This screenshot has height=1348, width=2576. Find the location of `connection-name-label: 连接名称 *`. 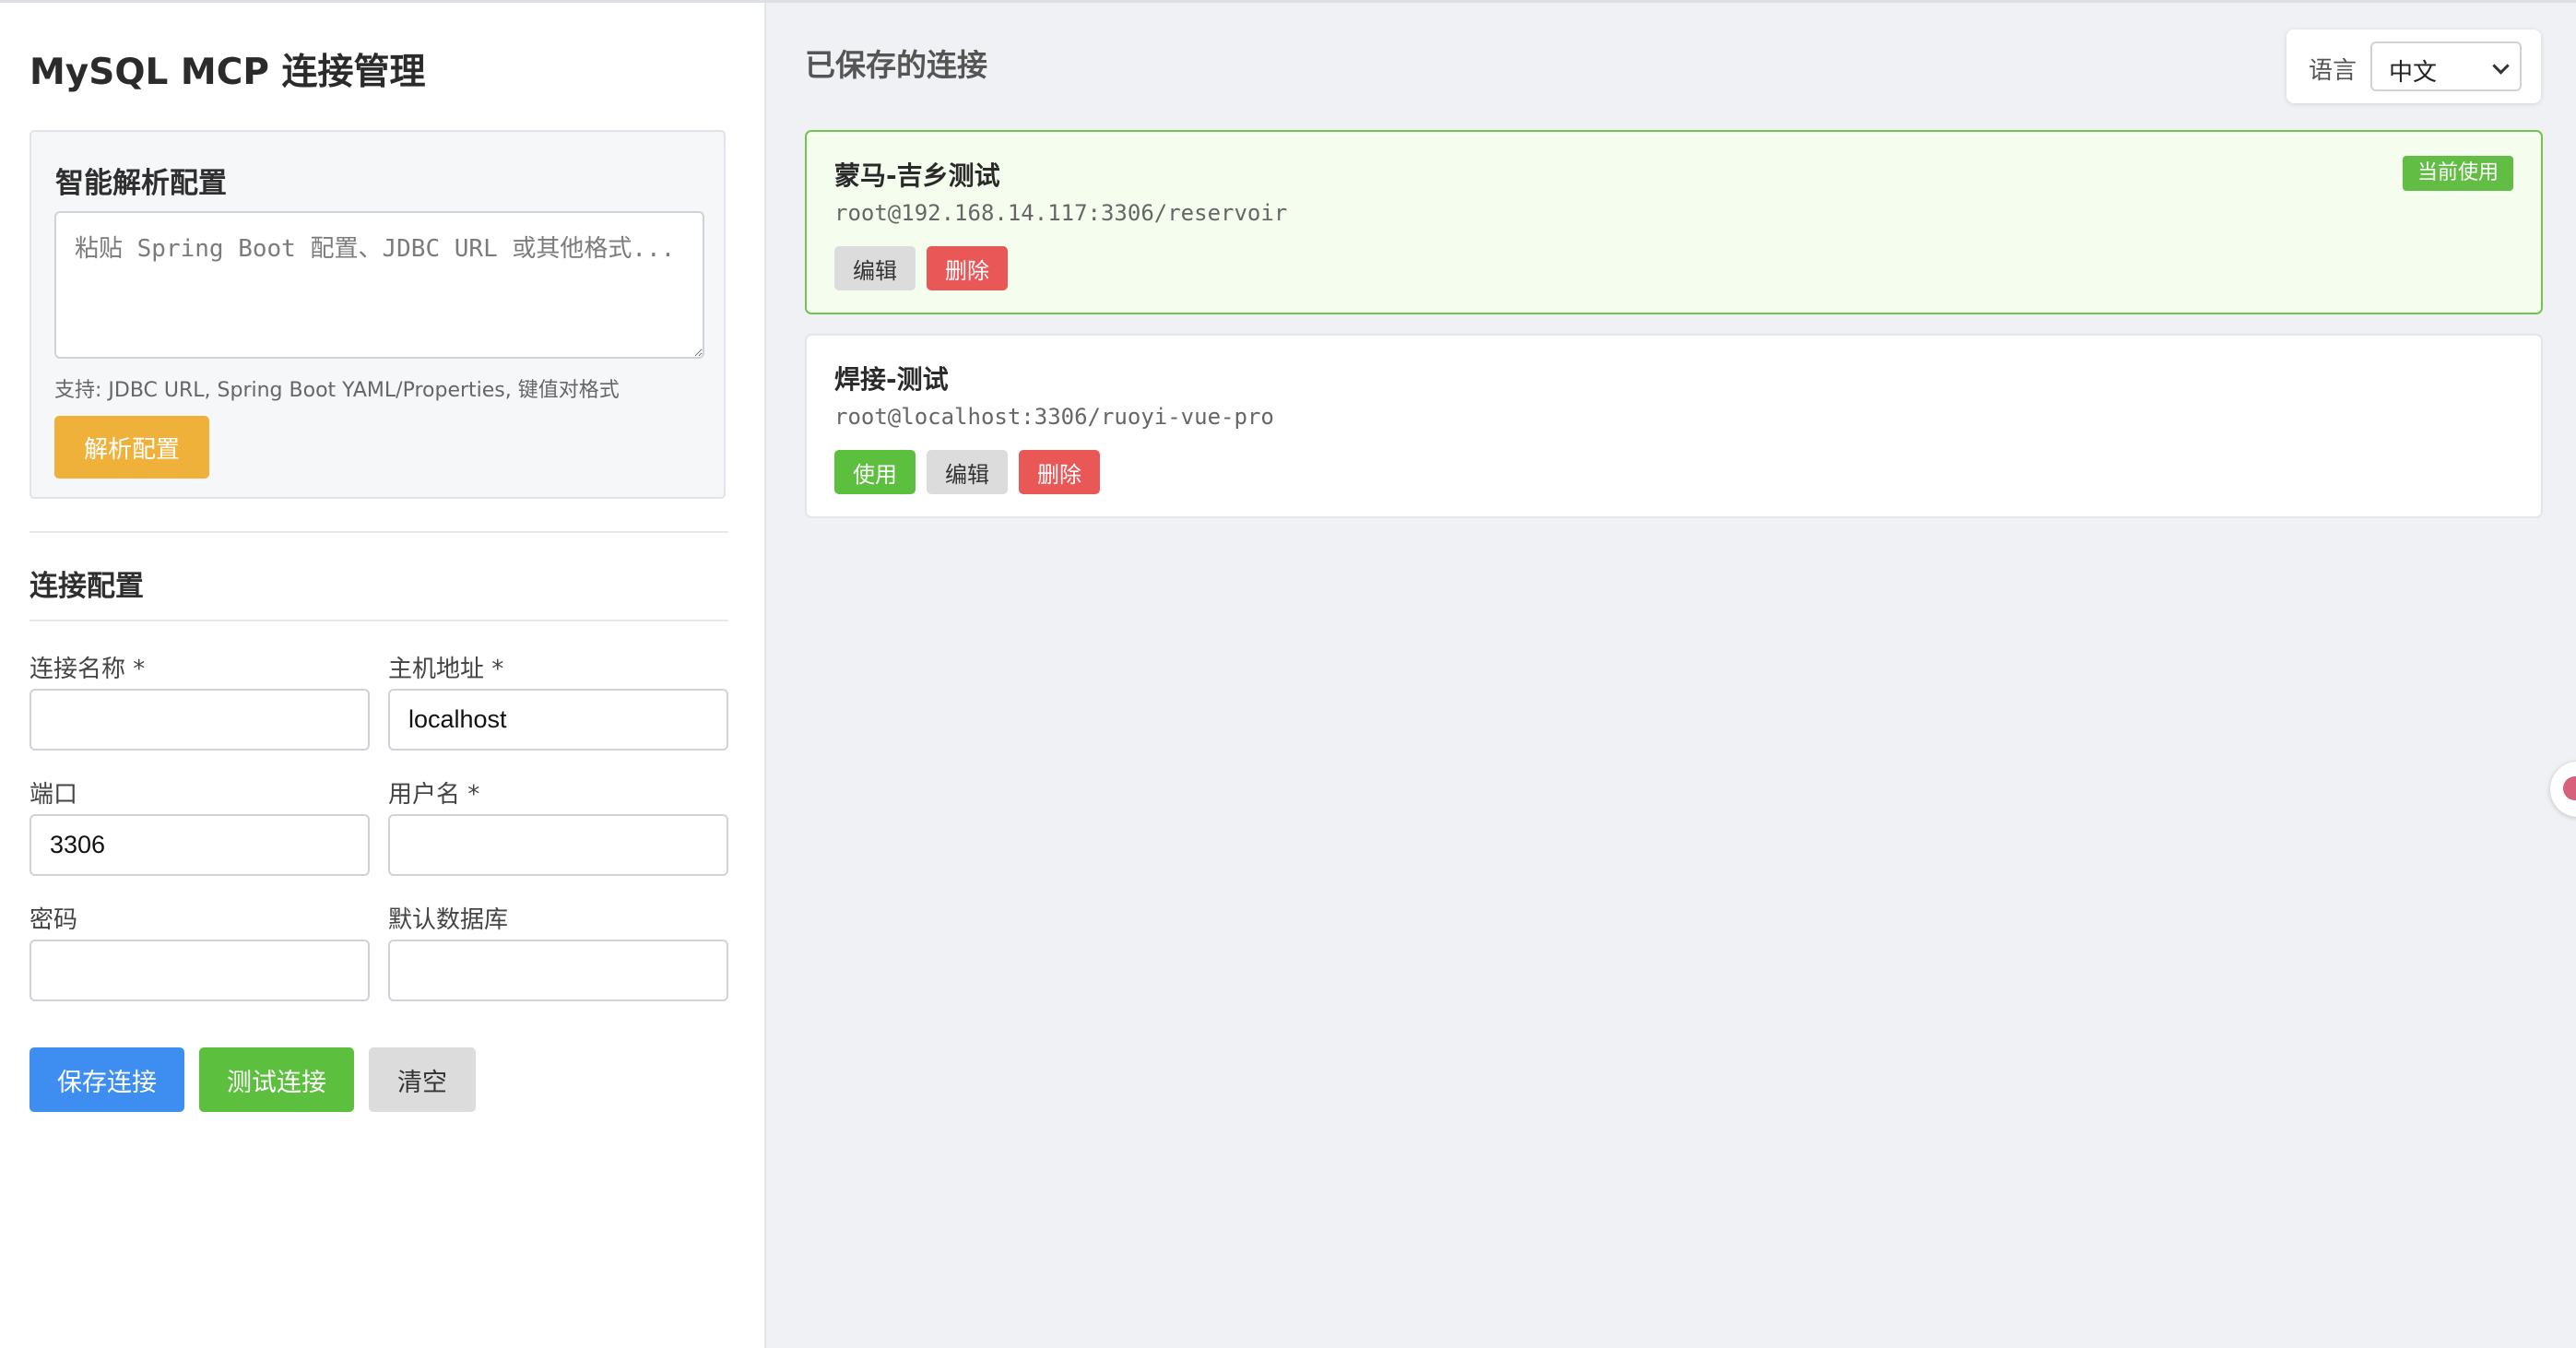

connection-name-label: 连接名称 * is located at coordinates (88, 669).